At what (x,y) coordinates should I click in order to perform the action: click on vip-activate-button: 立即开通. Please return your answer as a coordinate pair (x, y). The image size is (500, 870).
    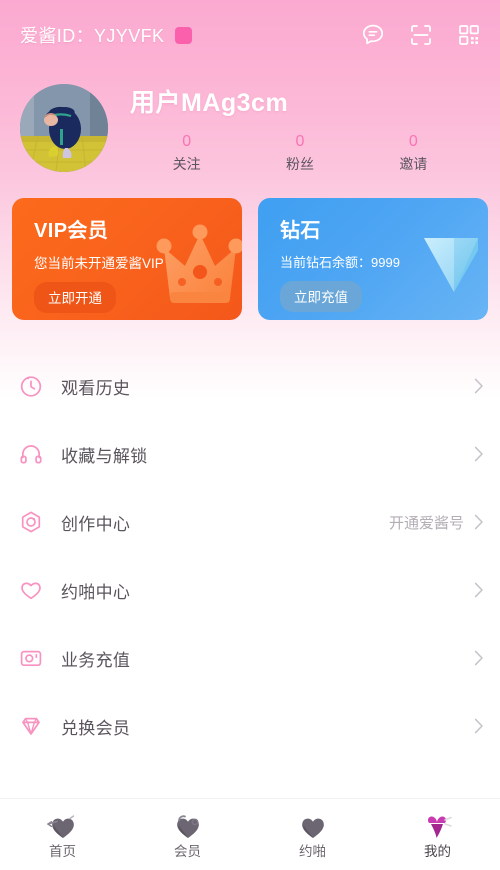
    Looking at the image, I should click on (75, 298).